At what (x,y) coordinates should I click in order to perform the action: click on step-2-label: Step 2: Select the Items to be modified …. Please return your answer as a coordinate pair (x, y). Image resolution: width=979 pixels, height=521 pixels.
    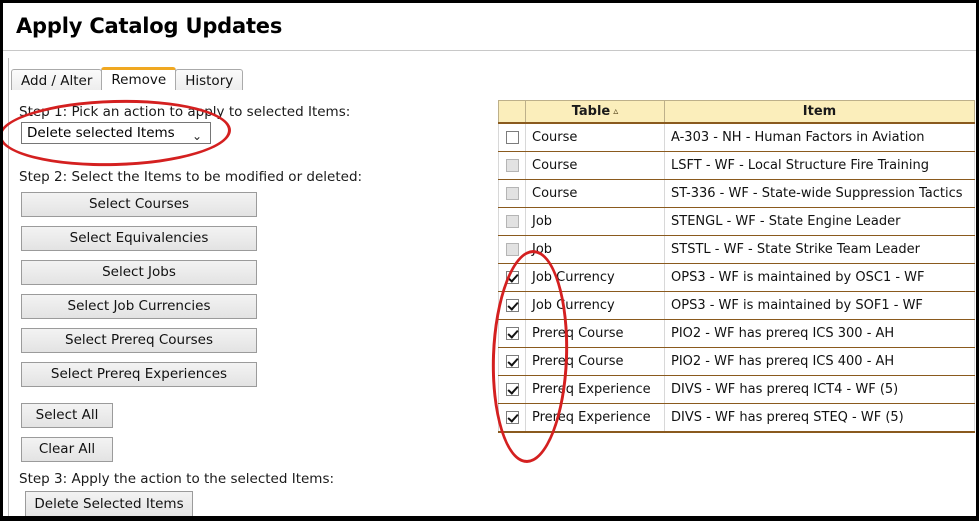
    Looking at the image, I should click on (191, 177).